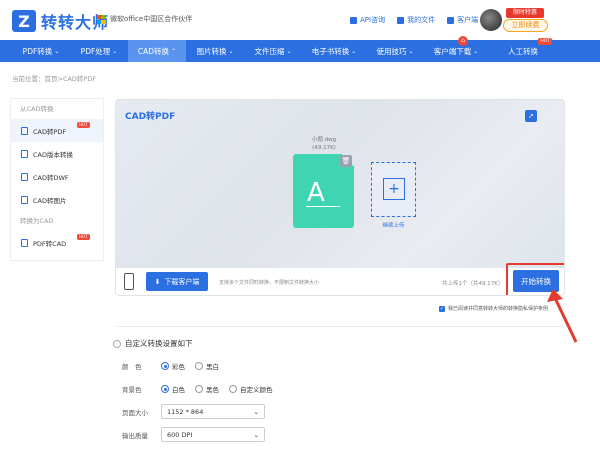 The height and width of the screenshot is (451, 600). Describe the element at coordinates (525, 13) in the screenshot. I see `promo-badge: 限时特惠` at that location.